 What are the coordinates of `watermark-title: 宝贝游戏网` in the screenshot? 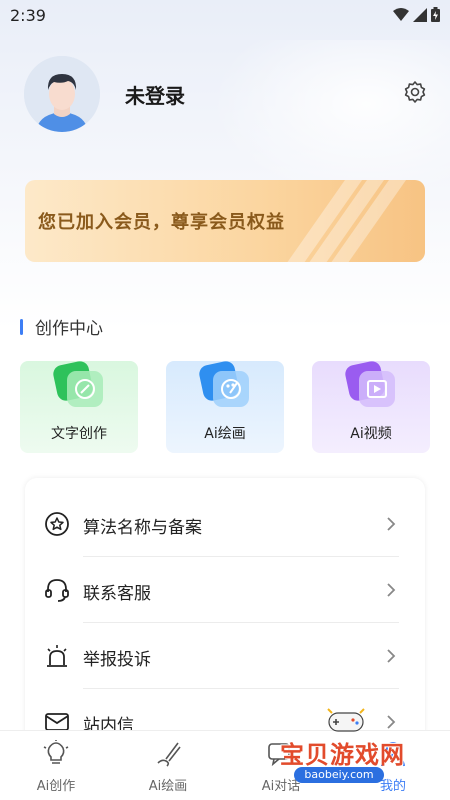 It's located at (342, 755).